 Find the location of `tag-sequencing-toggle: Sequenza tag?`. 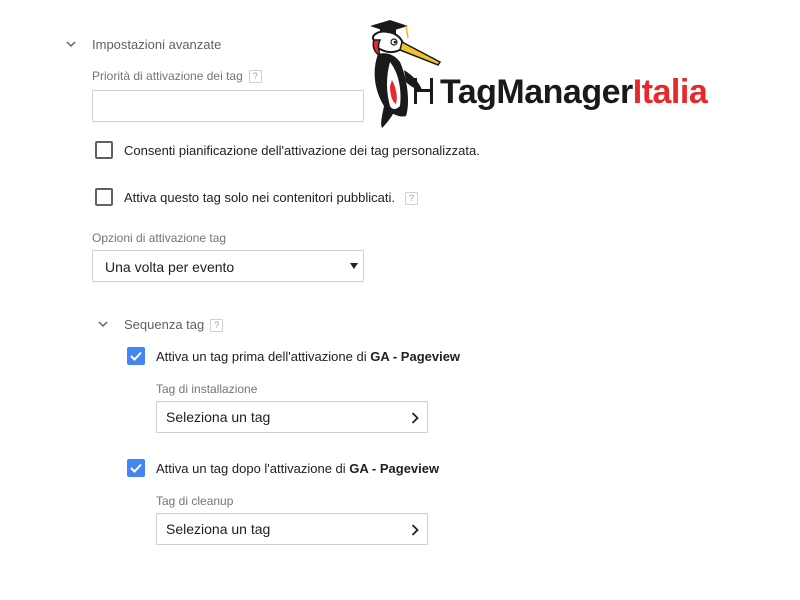

tag-sequencing-toggle: Sequenza tag? is located at coordinates (166, 325).